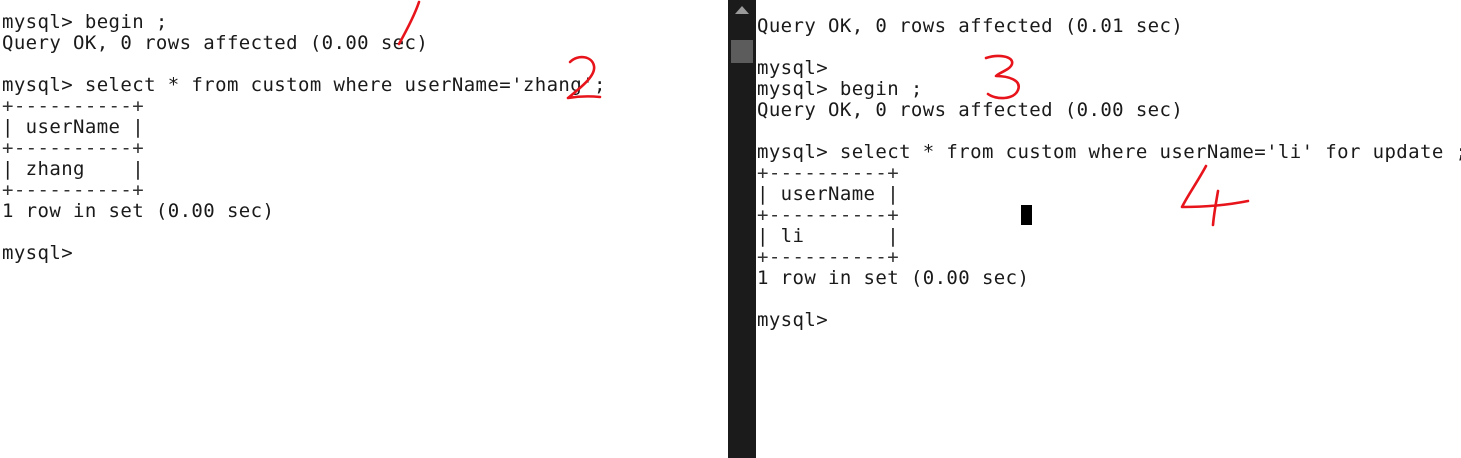 The image size is (1461, 458). Describe the element at coordinates (742, 229) in the screenshot. I see `vertical-scrollbar` at that location.